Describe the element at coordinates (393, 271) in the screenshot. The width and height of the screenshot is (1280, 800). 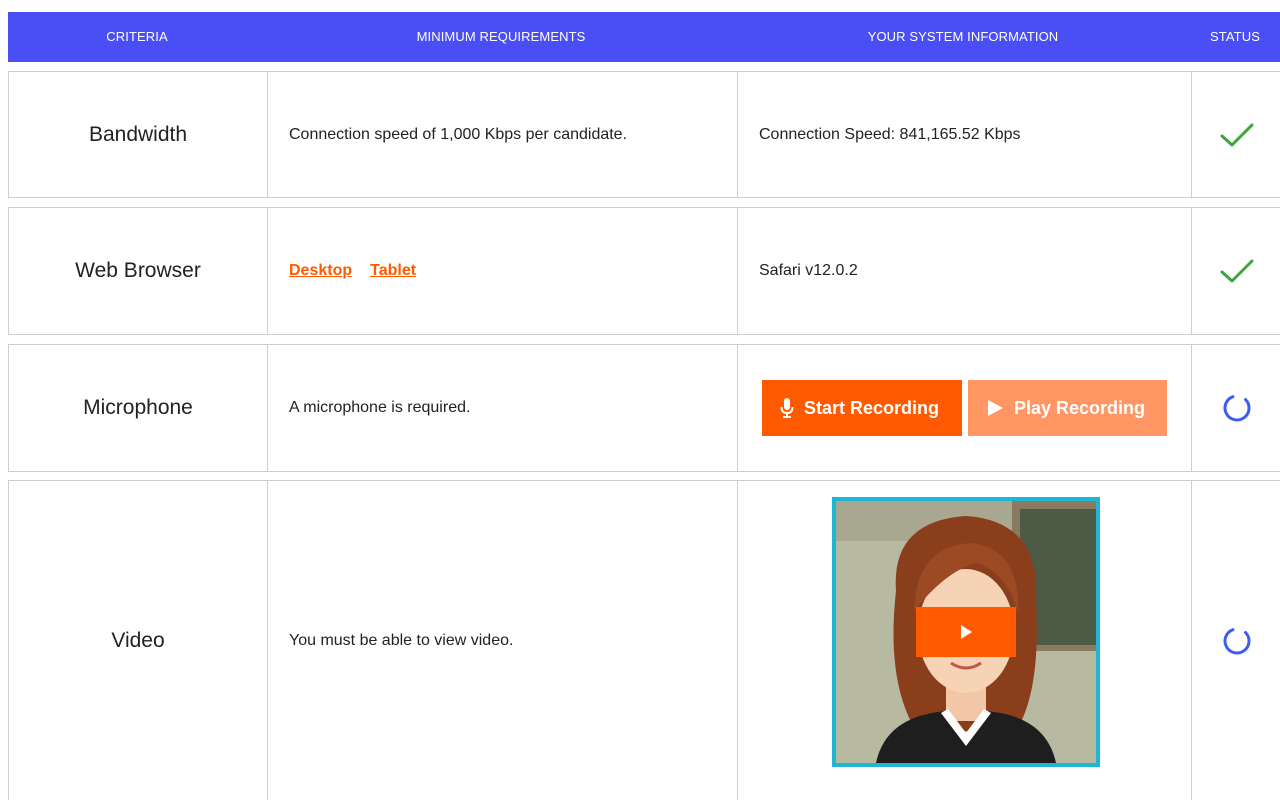
I see `tablet-link: Tablet` at that location.